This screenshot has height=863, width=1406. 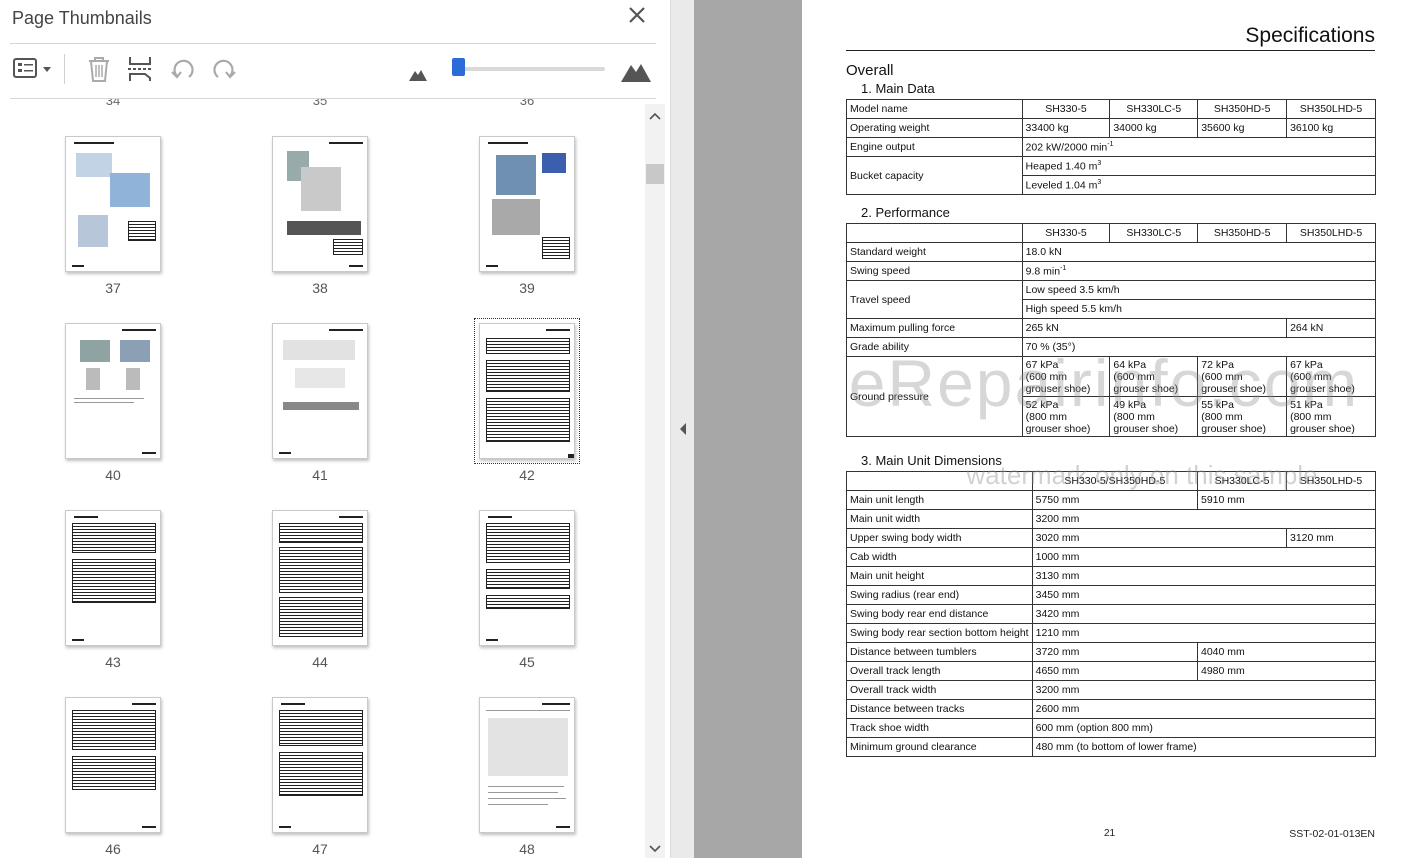 What do you see at coordinates (939, 595) in the screenshot?
I see `table-cell: Swing radius (rear end)` at bounding box center [939, 595].